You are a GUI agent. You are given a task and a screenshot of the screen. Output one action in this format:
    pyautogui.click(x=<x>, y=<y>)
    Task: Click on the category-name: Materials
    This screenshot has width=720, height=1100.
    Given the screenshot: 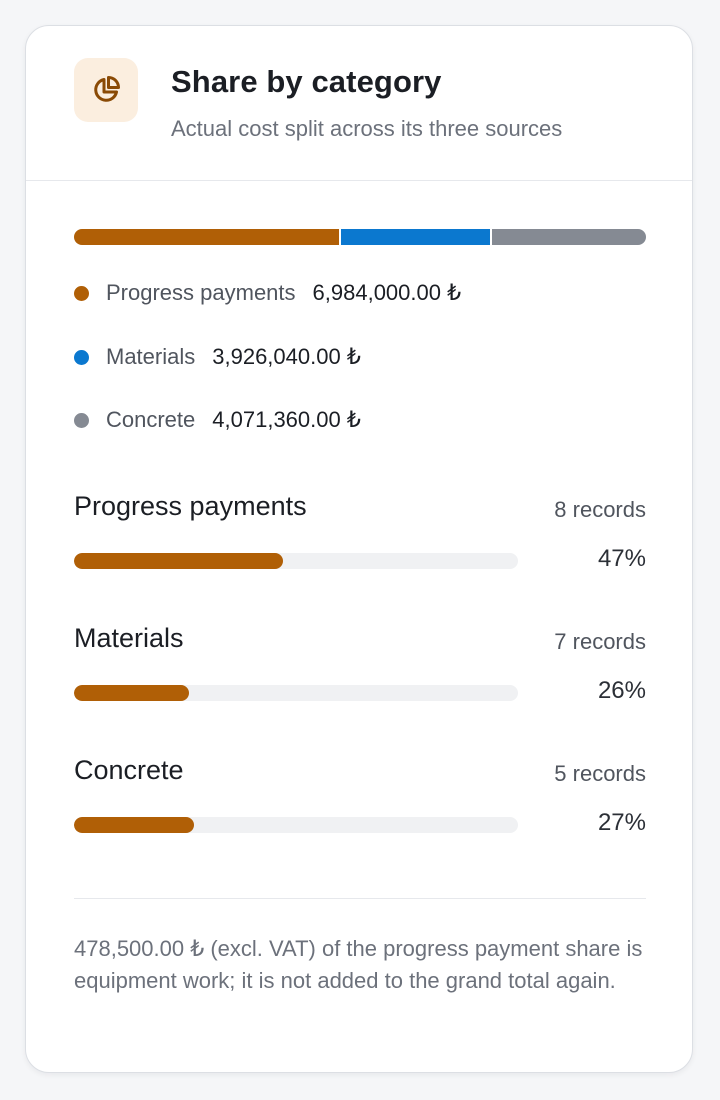 What is the action you would take?
    pyautogui.click(x=129, y=638)
    